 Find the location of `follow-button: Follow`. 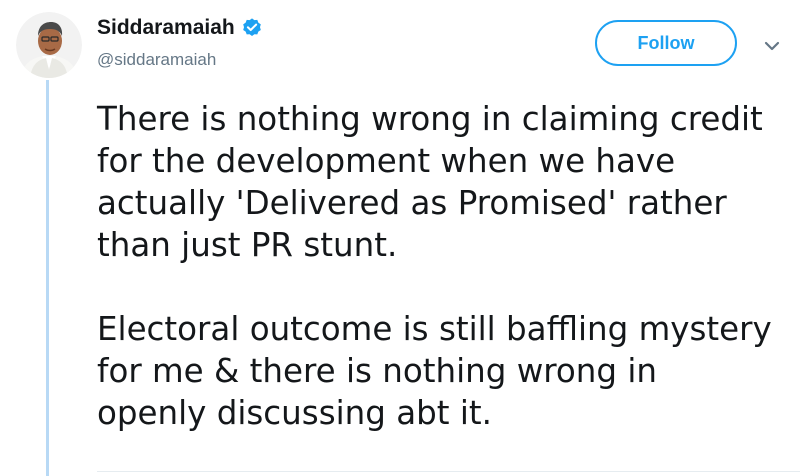

follow-button: Follow is located at coordinates (666, 43).